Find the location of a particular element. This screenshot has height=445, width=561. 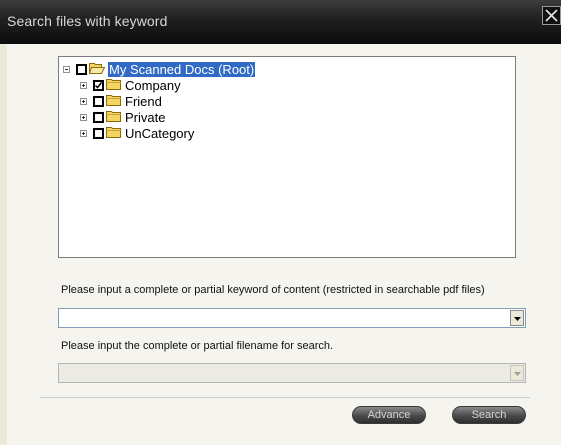

checkmark-icon is located at coordinates (98, 85).